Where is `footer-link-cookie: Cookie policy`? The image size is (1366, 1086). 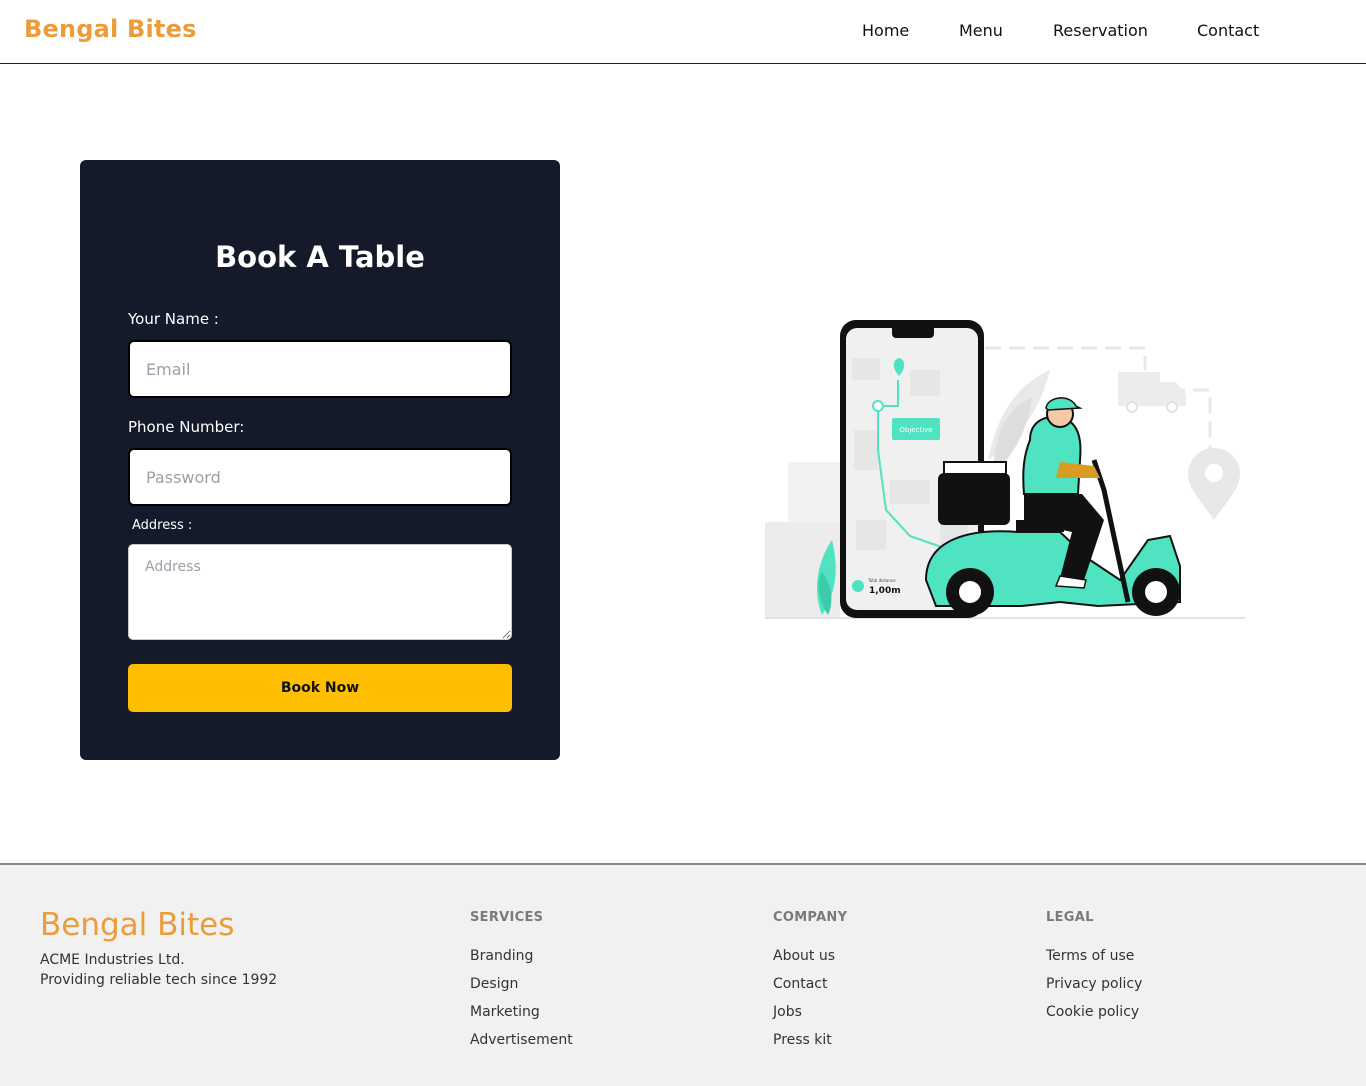 footer-link-cookie: Cookie policy is located at coordinates (1094, 1012).